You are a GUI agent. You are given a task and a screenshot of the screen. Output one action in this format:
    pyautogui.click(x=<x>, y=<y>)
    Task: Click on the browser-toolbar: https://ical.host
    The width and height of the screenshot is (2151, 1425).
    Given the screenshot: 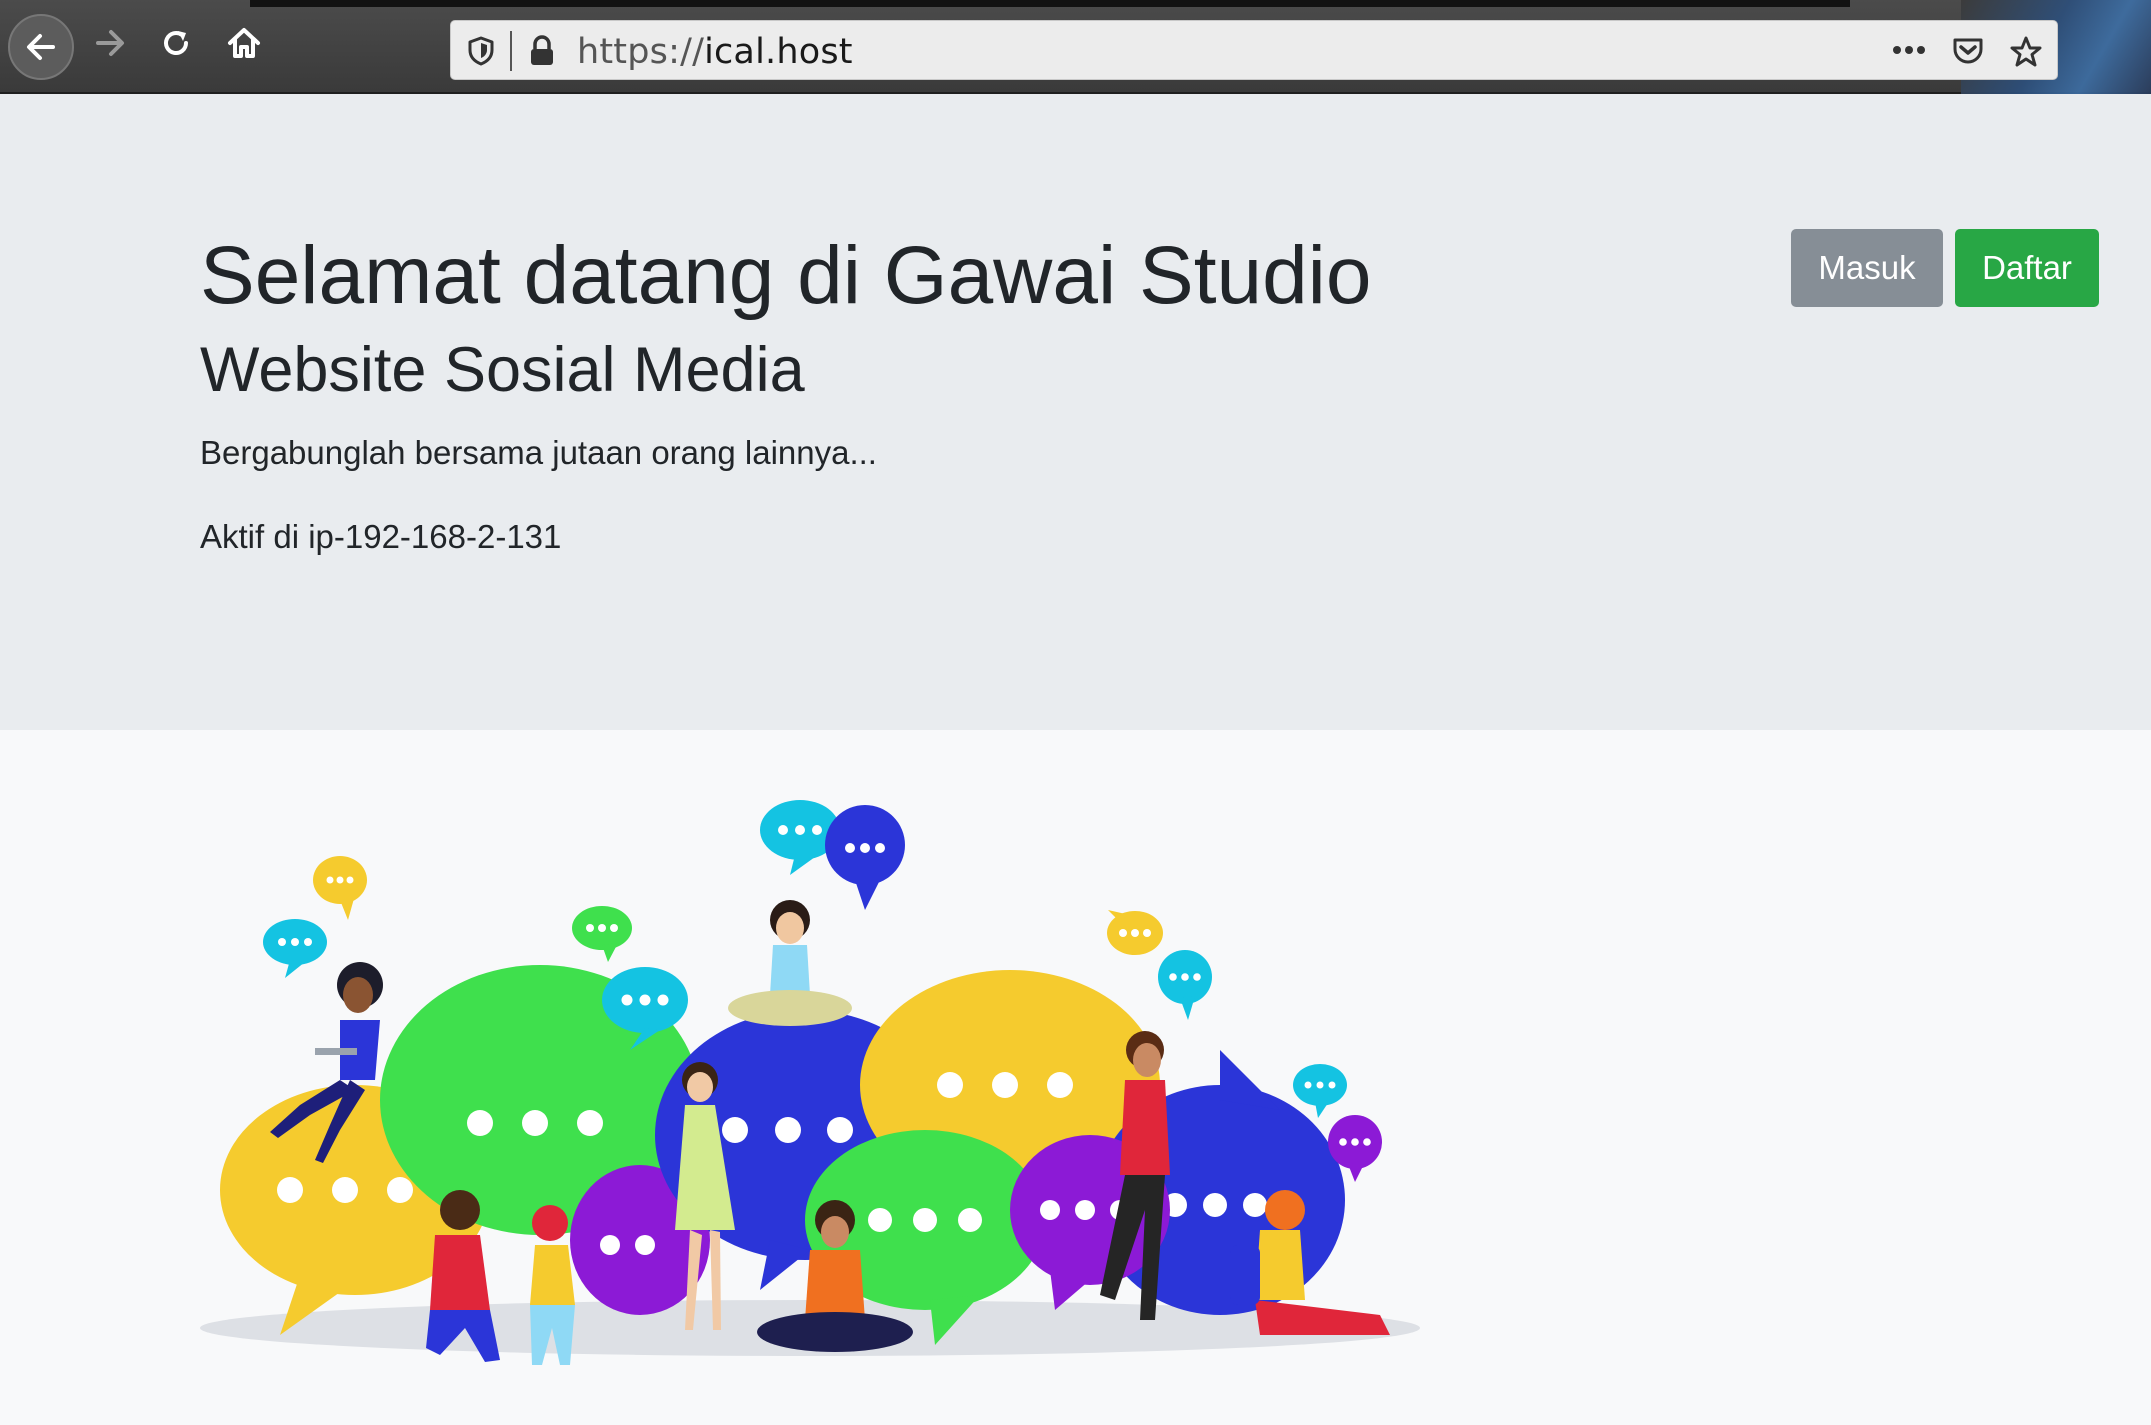 What is the action you would take?
    pyautogui.click(x=1075, y=47)
    